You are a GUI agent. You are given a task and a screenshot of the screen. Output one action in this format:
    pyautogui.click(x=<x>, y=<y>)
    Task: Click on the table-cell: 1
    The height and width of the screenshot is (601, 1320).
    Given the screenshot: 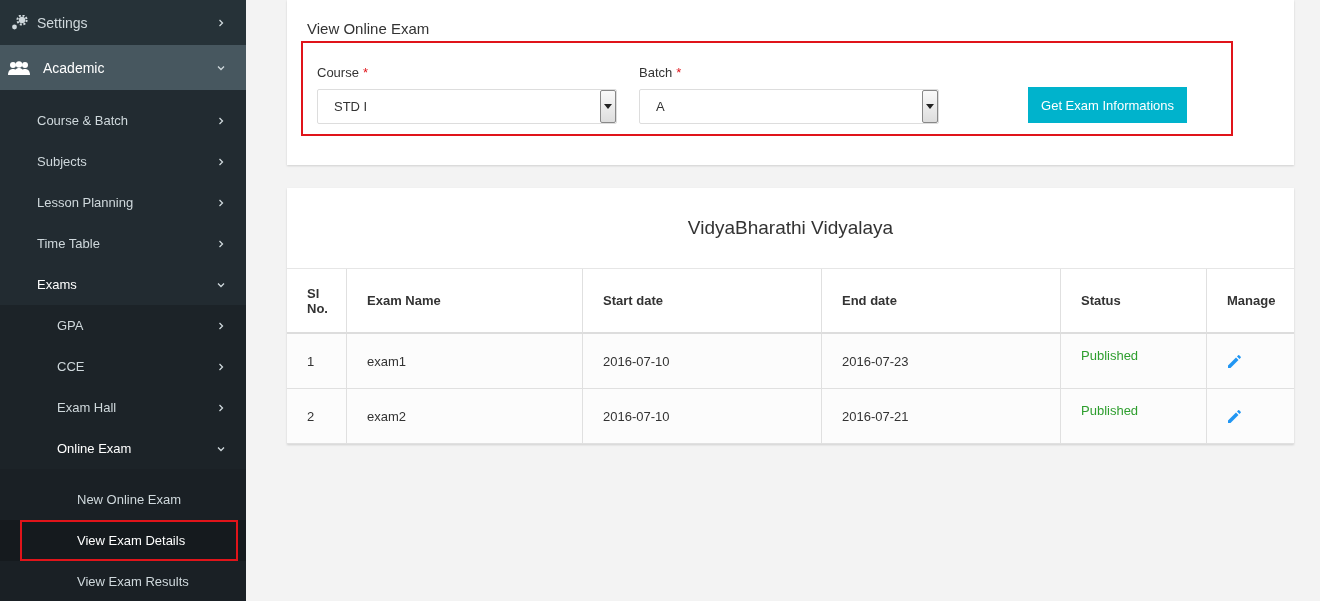 What is the action you would take?
    pyautogui.click(x=317, y=361)
    